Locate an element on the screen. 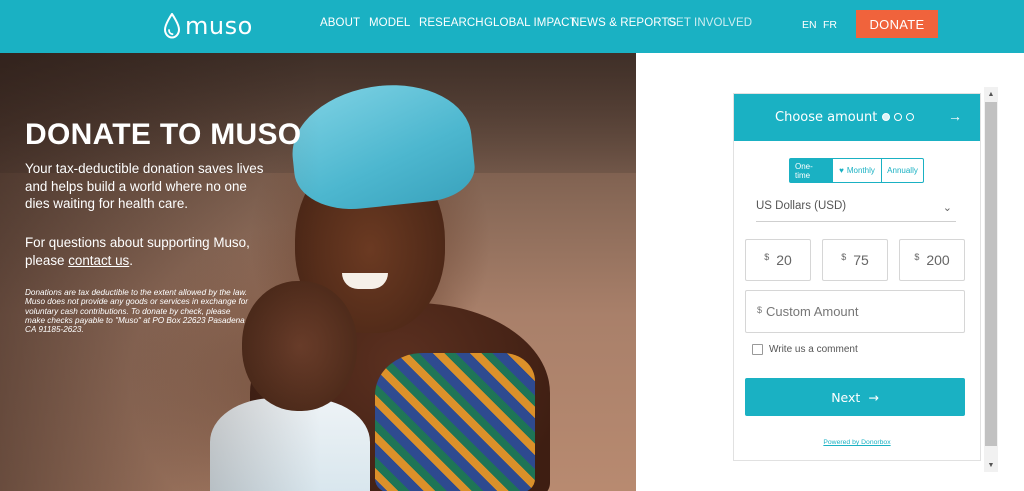 The height and width of the screenshot is (491, 1024). logo-text: muso is located at coordinates (219, 26).